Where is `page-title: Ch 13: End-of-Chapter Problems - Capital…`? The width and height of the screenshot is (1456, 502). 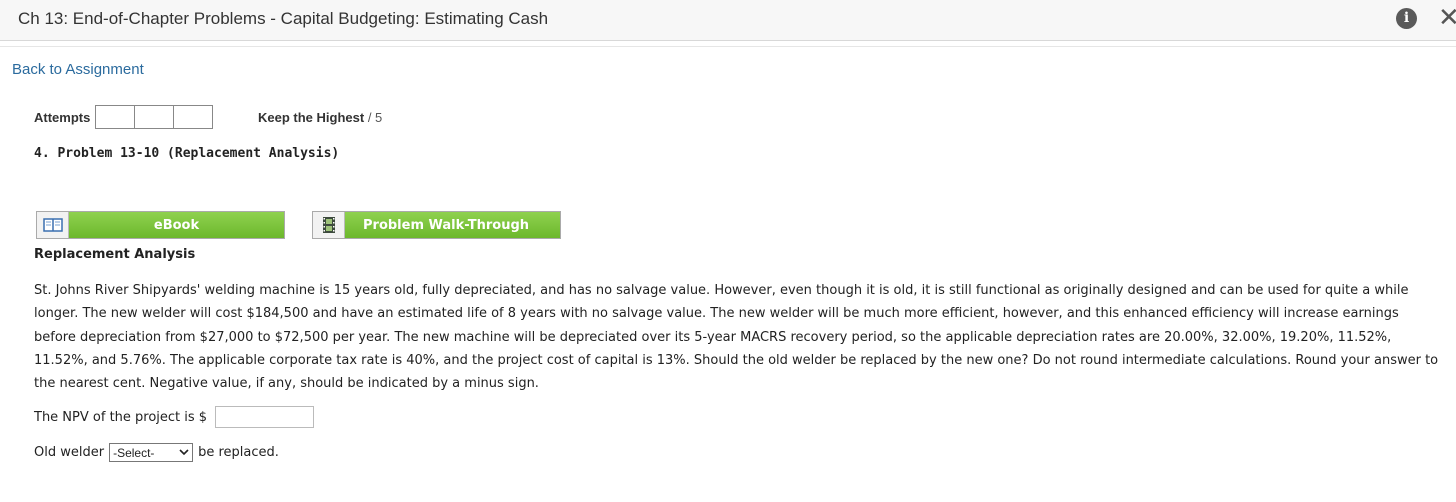
page-title: Ch 13: End-of-Chapter Problems - Capital… is located at coordinates (283, 18).